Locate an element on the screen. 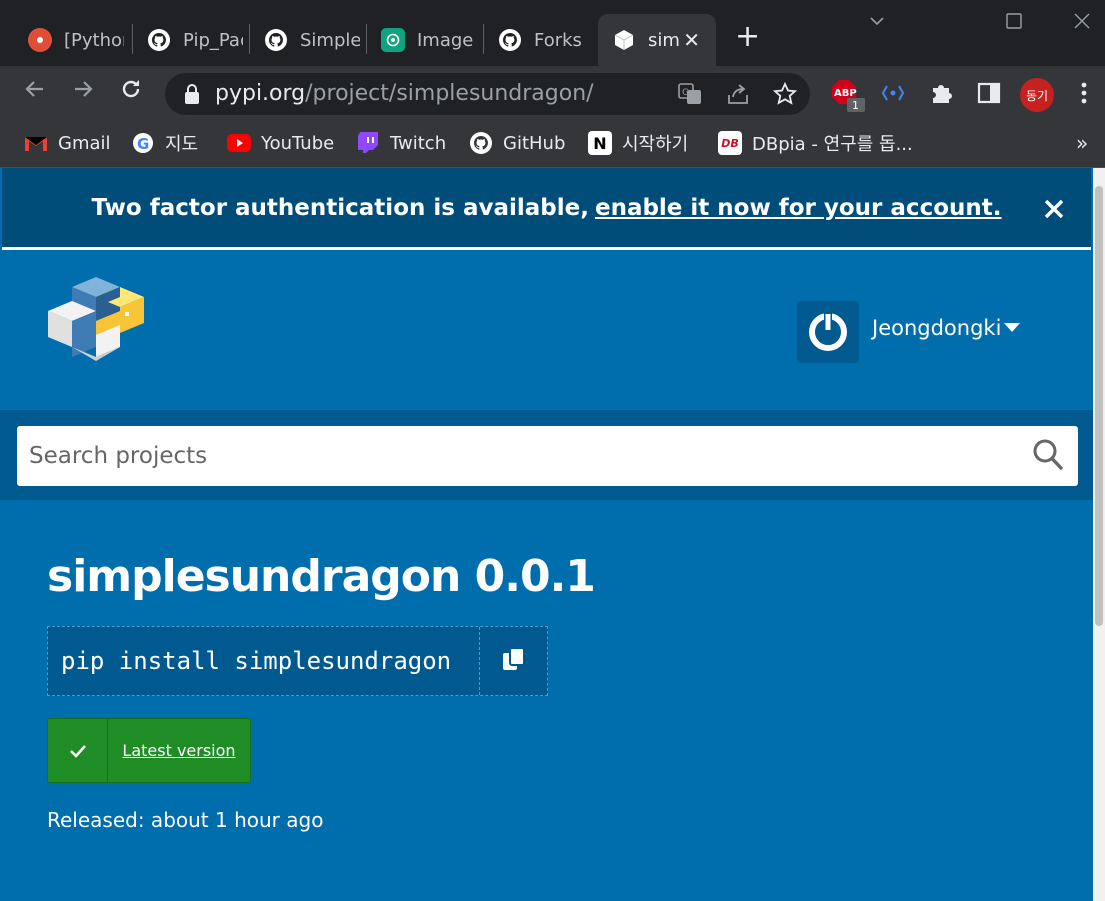  bookmark-label: Gmail is located at coordinates (84, 143).